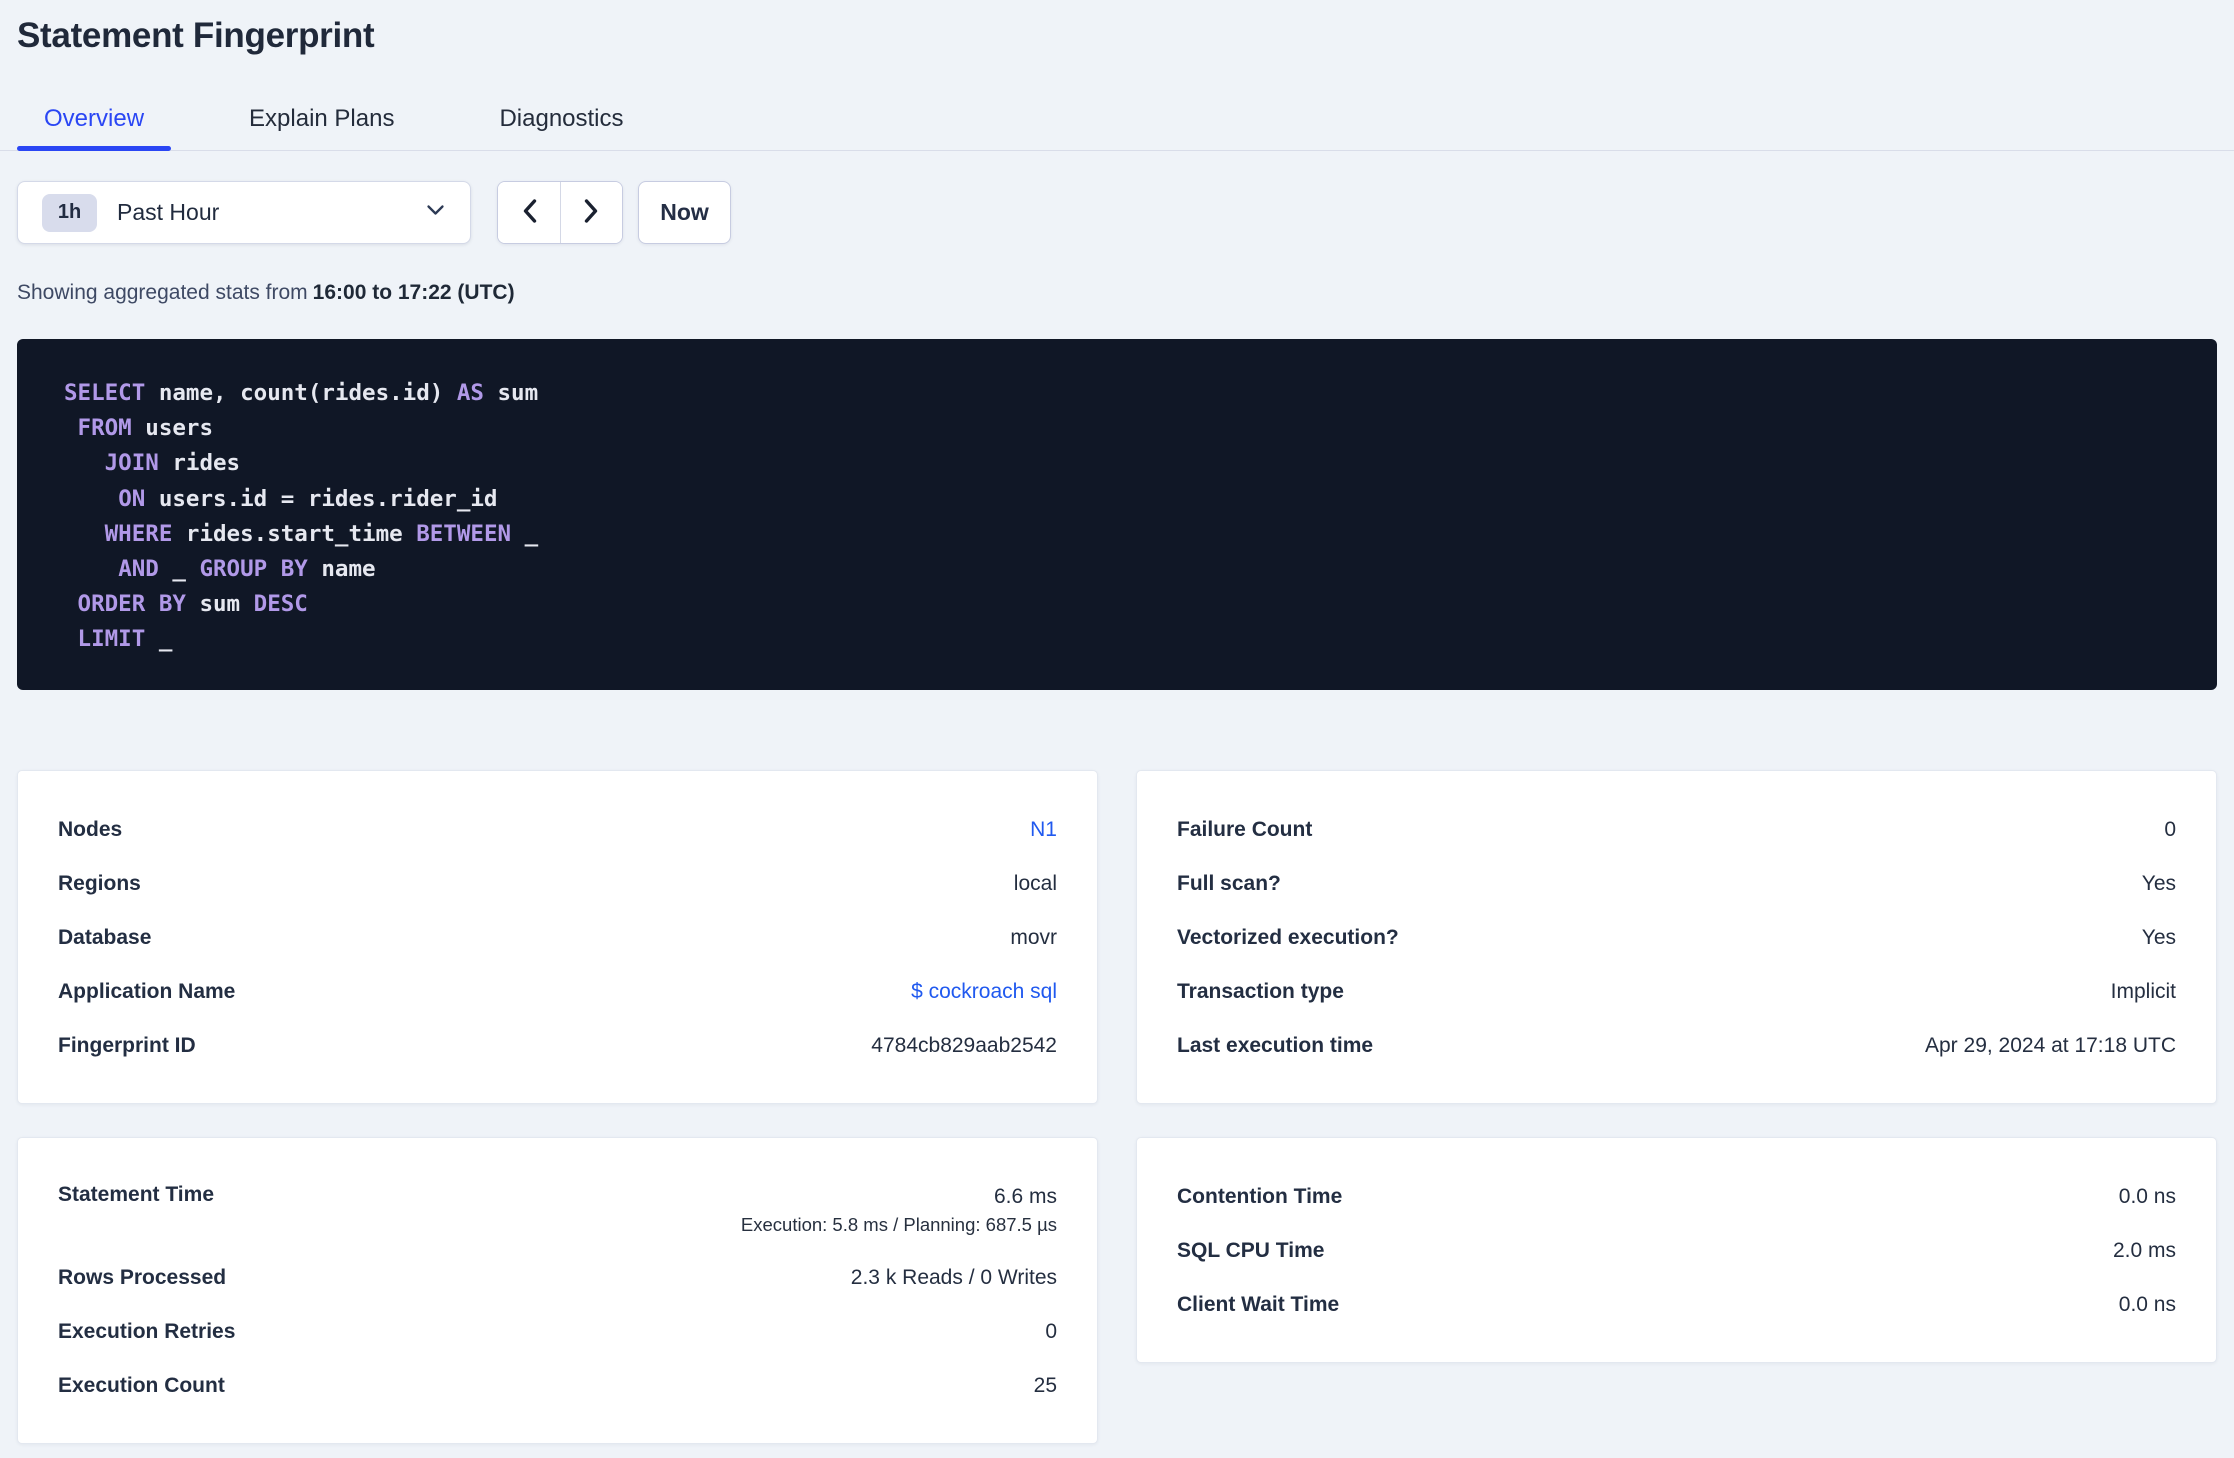 The height and width of the screenshot is (1458, 2234). I want to click on time-range-badge: 1h, so click(69, 212).